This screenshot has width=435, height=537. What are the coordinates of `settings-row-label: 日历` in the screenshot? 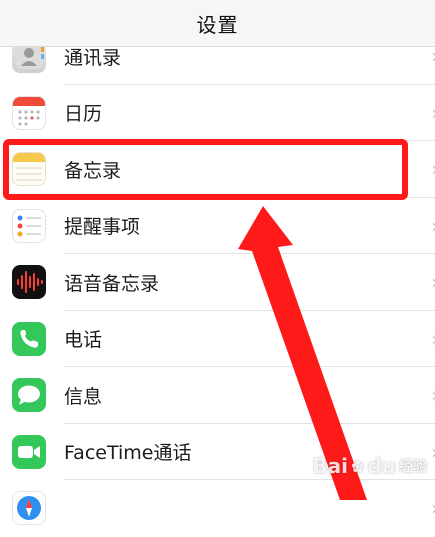 It's located at (83, 114).